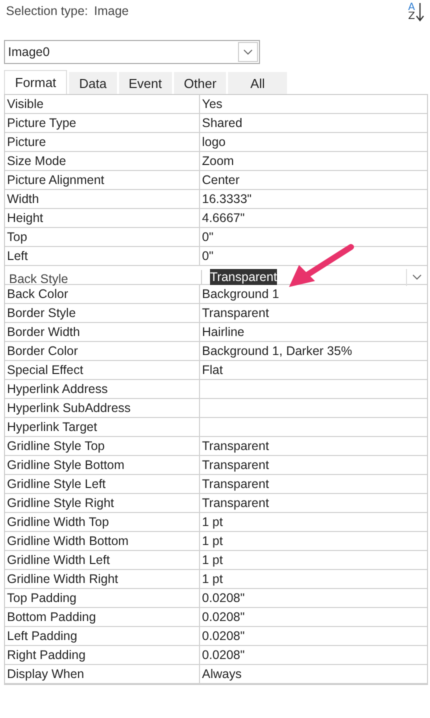  Describe the element at coordinates (102, 427) in the screenshot. I see `property-name: Hyperlink Target` at that location.